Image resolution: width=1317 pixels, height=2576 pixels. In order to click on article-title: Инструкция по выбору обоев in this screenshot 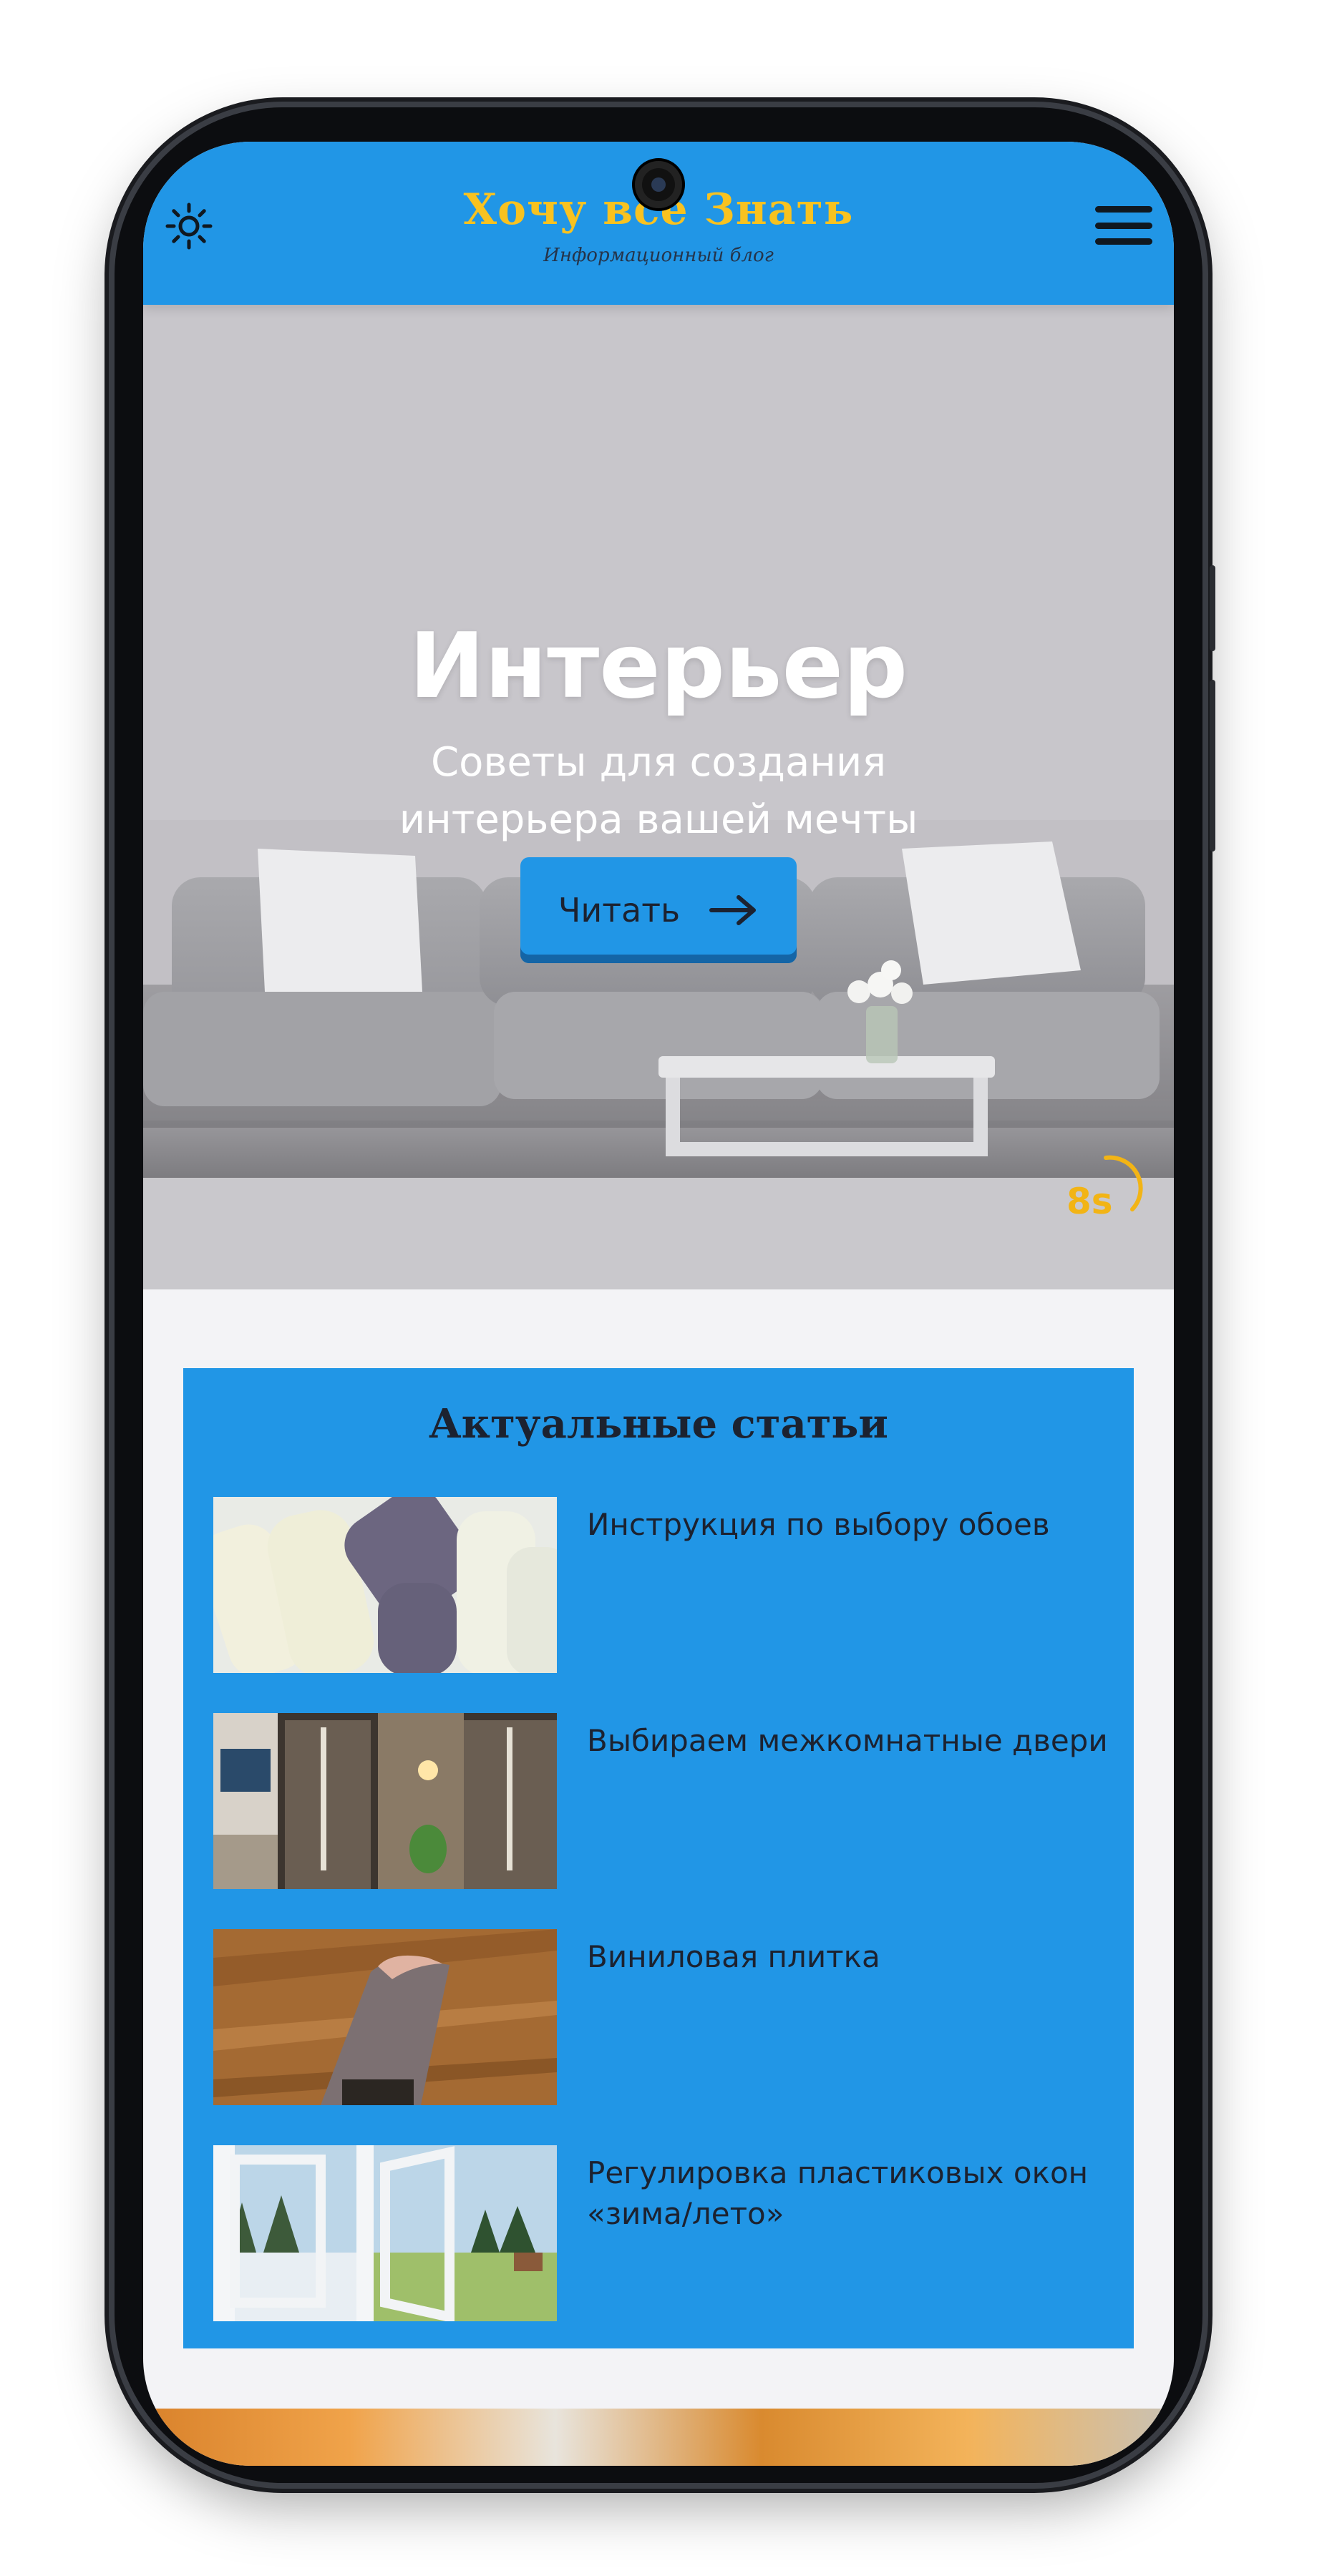, I will do `click(848, 1524)`.